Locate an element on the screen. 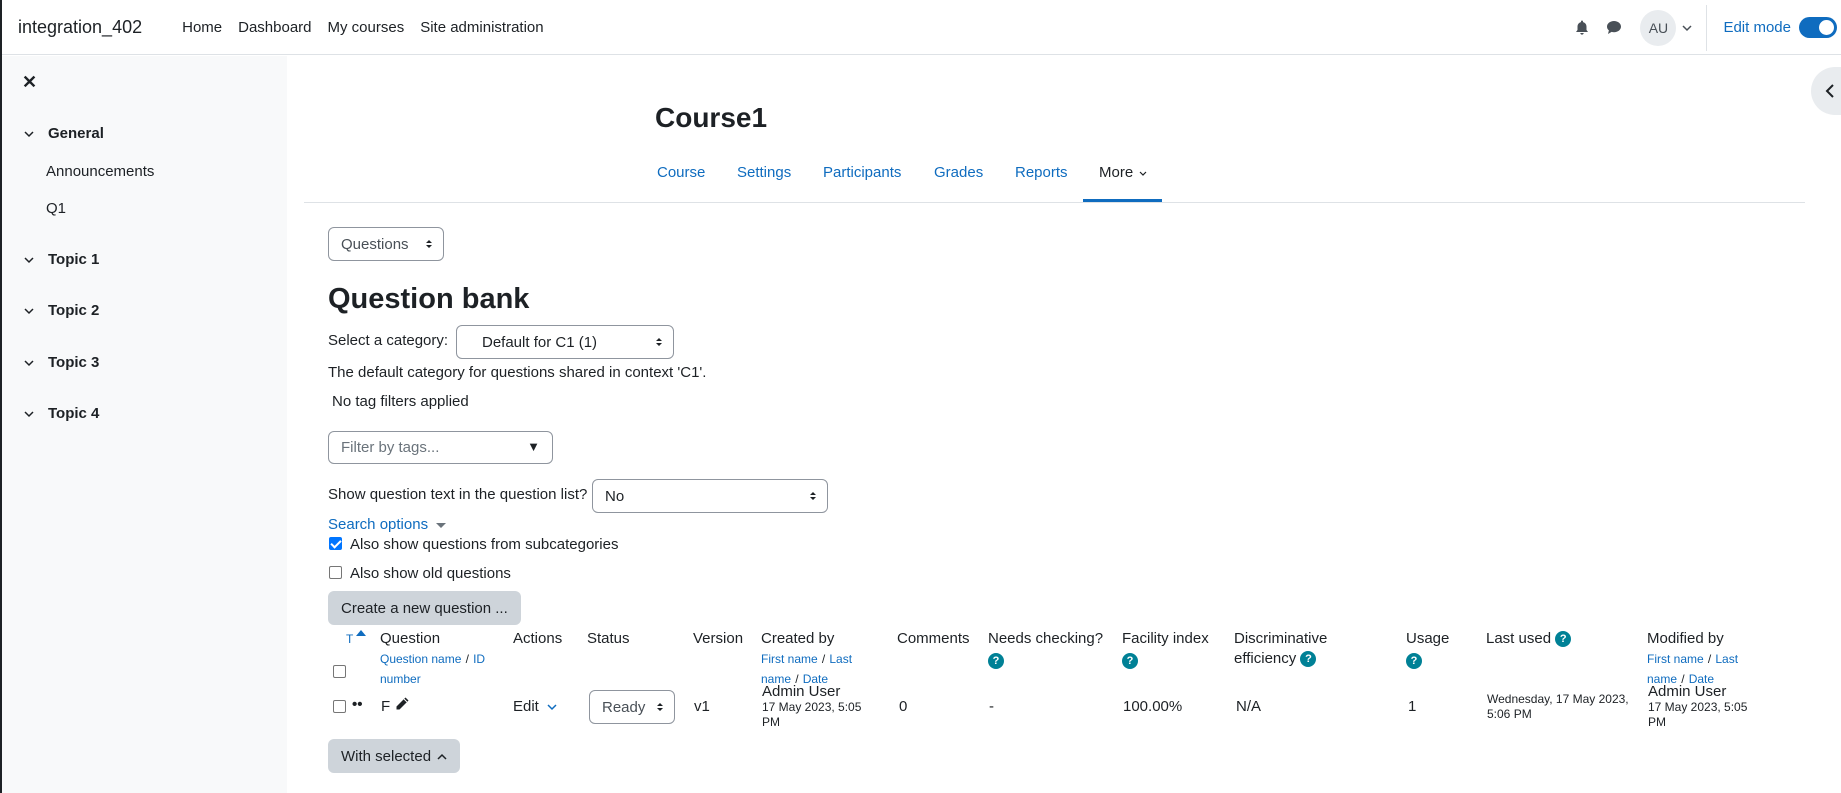 Image resolution: width=1841 pixels, height=793 pixels. close-icon: ✕ is located at coordinates (29, 82).